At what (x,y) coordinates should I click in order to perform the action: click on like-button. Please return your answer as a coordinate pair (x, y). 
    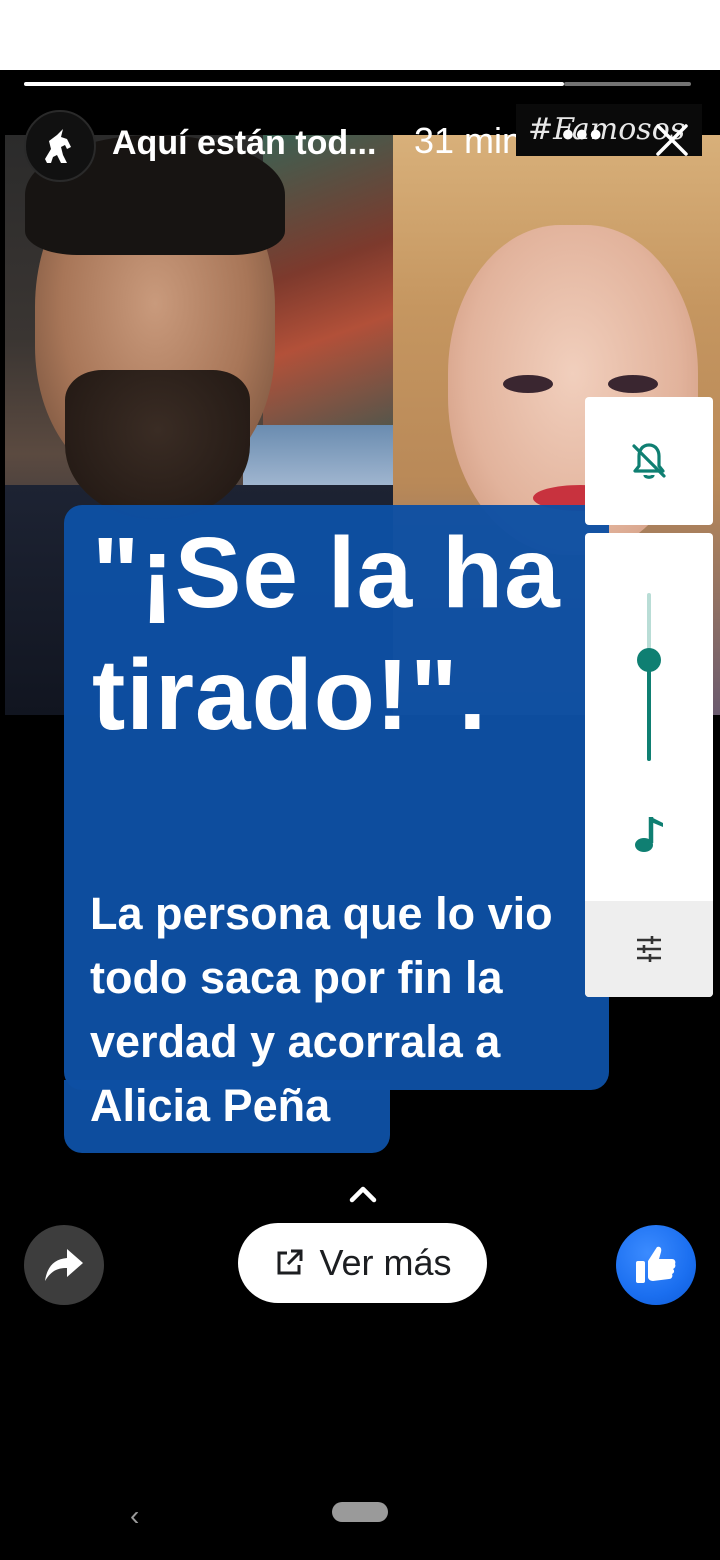
    Looking at the image, I should click on (656, 1265).